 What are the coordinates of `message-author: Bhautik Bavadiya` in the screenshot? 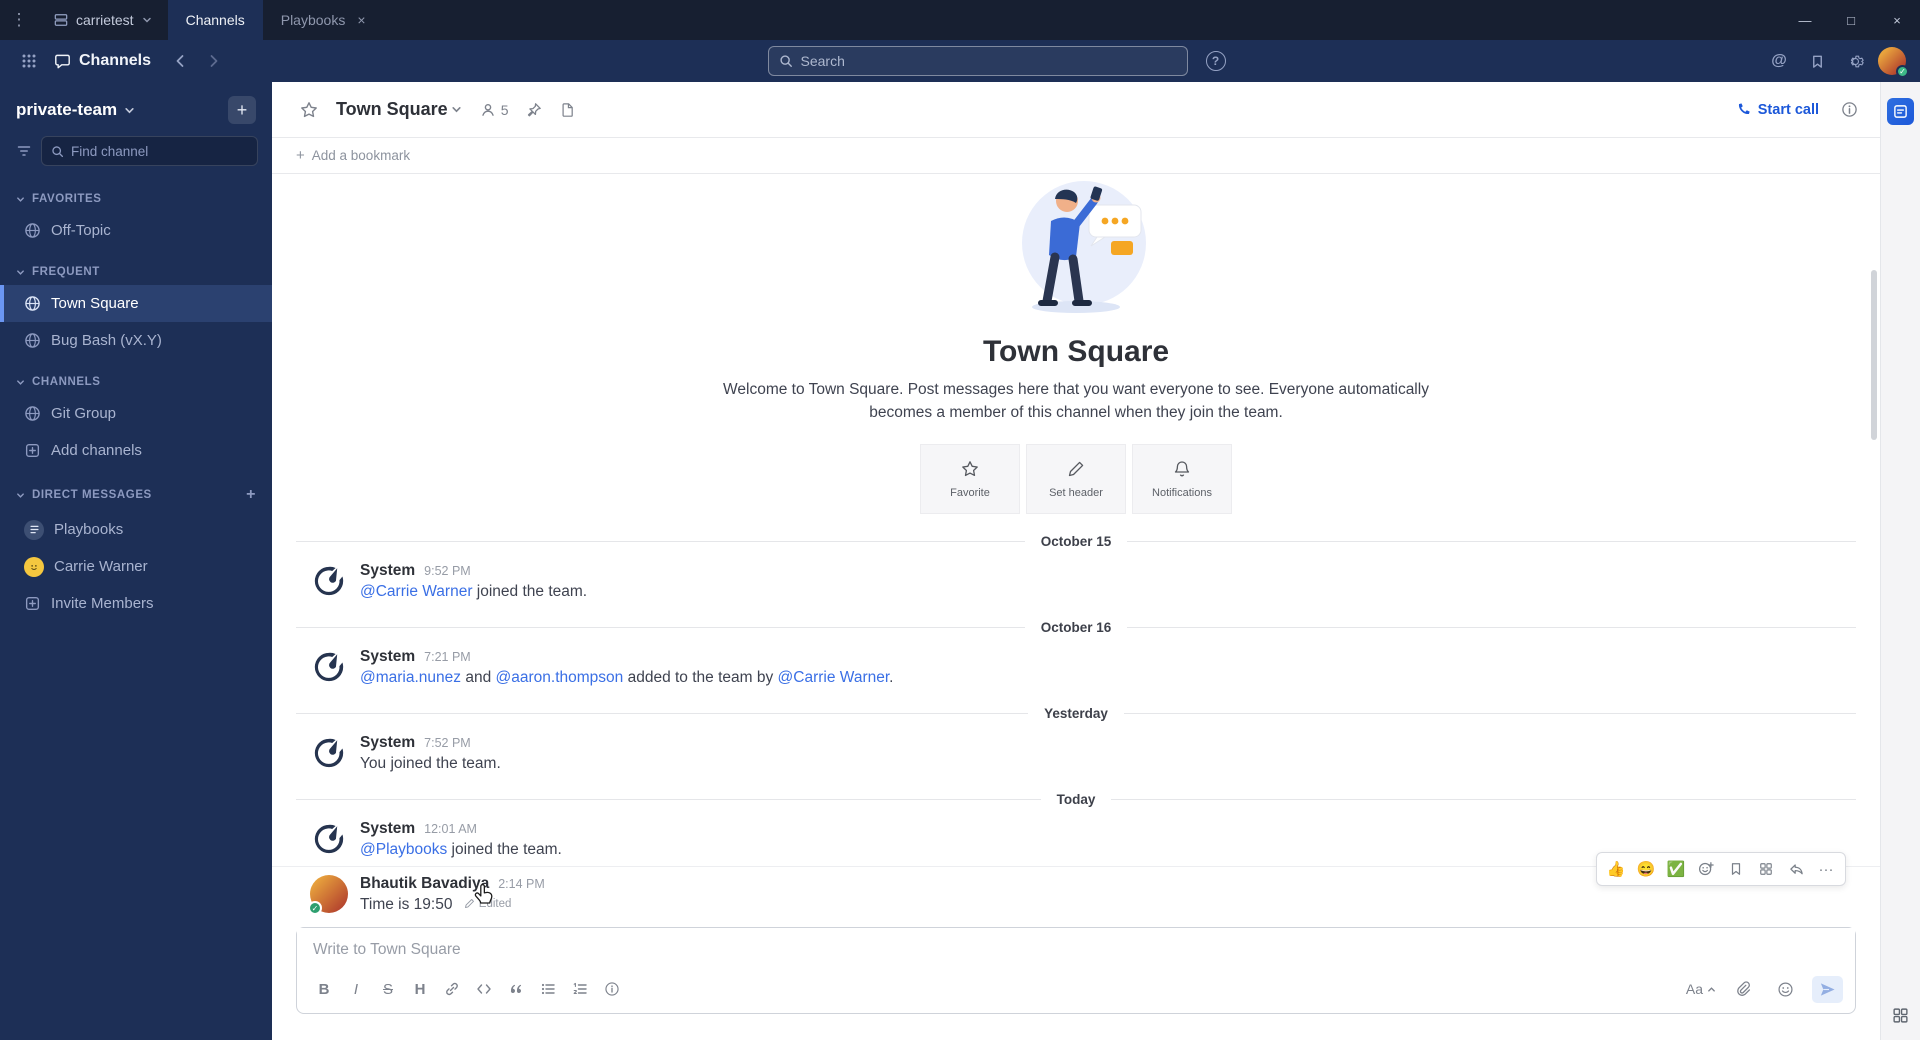 It's located at (424, 884).